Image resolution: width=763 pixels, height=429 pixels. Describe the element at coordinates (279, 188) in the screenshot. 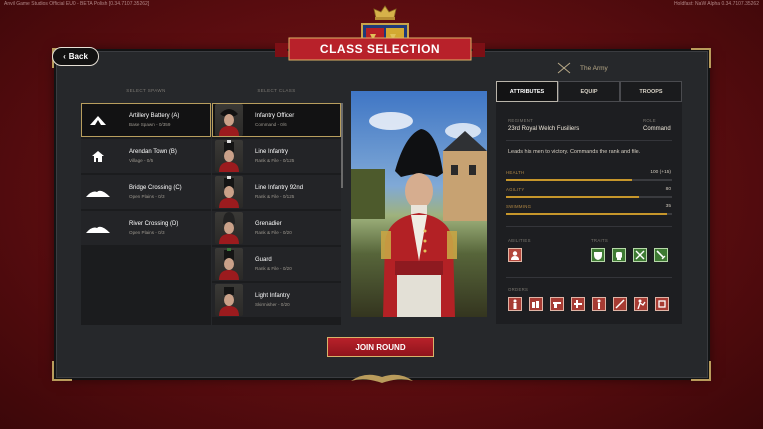

I see `class-name: Line Infantry 92nd` at that location.